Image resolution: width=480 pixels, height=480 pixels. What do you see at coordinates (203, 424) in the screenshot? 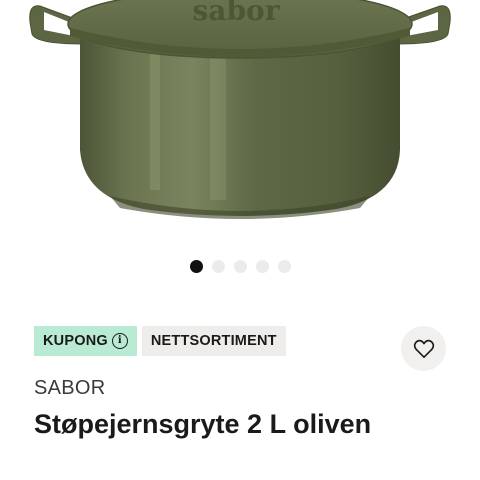
I see `product-title: Støpejernsgryte 2 L oliven` at bounding box center [203, 424].